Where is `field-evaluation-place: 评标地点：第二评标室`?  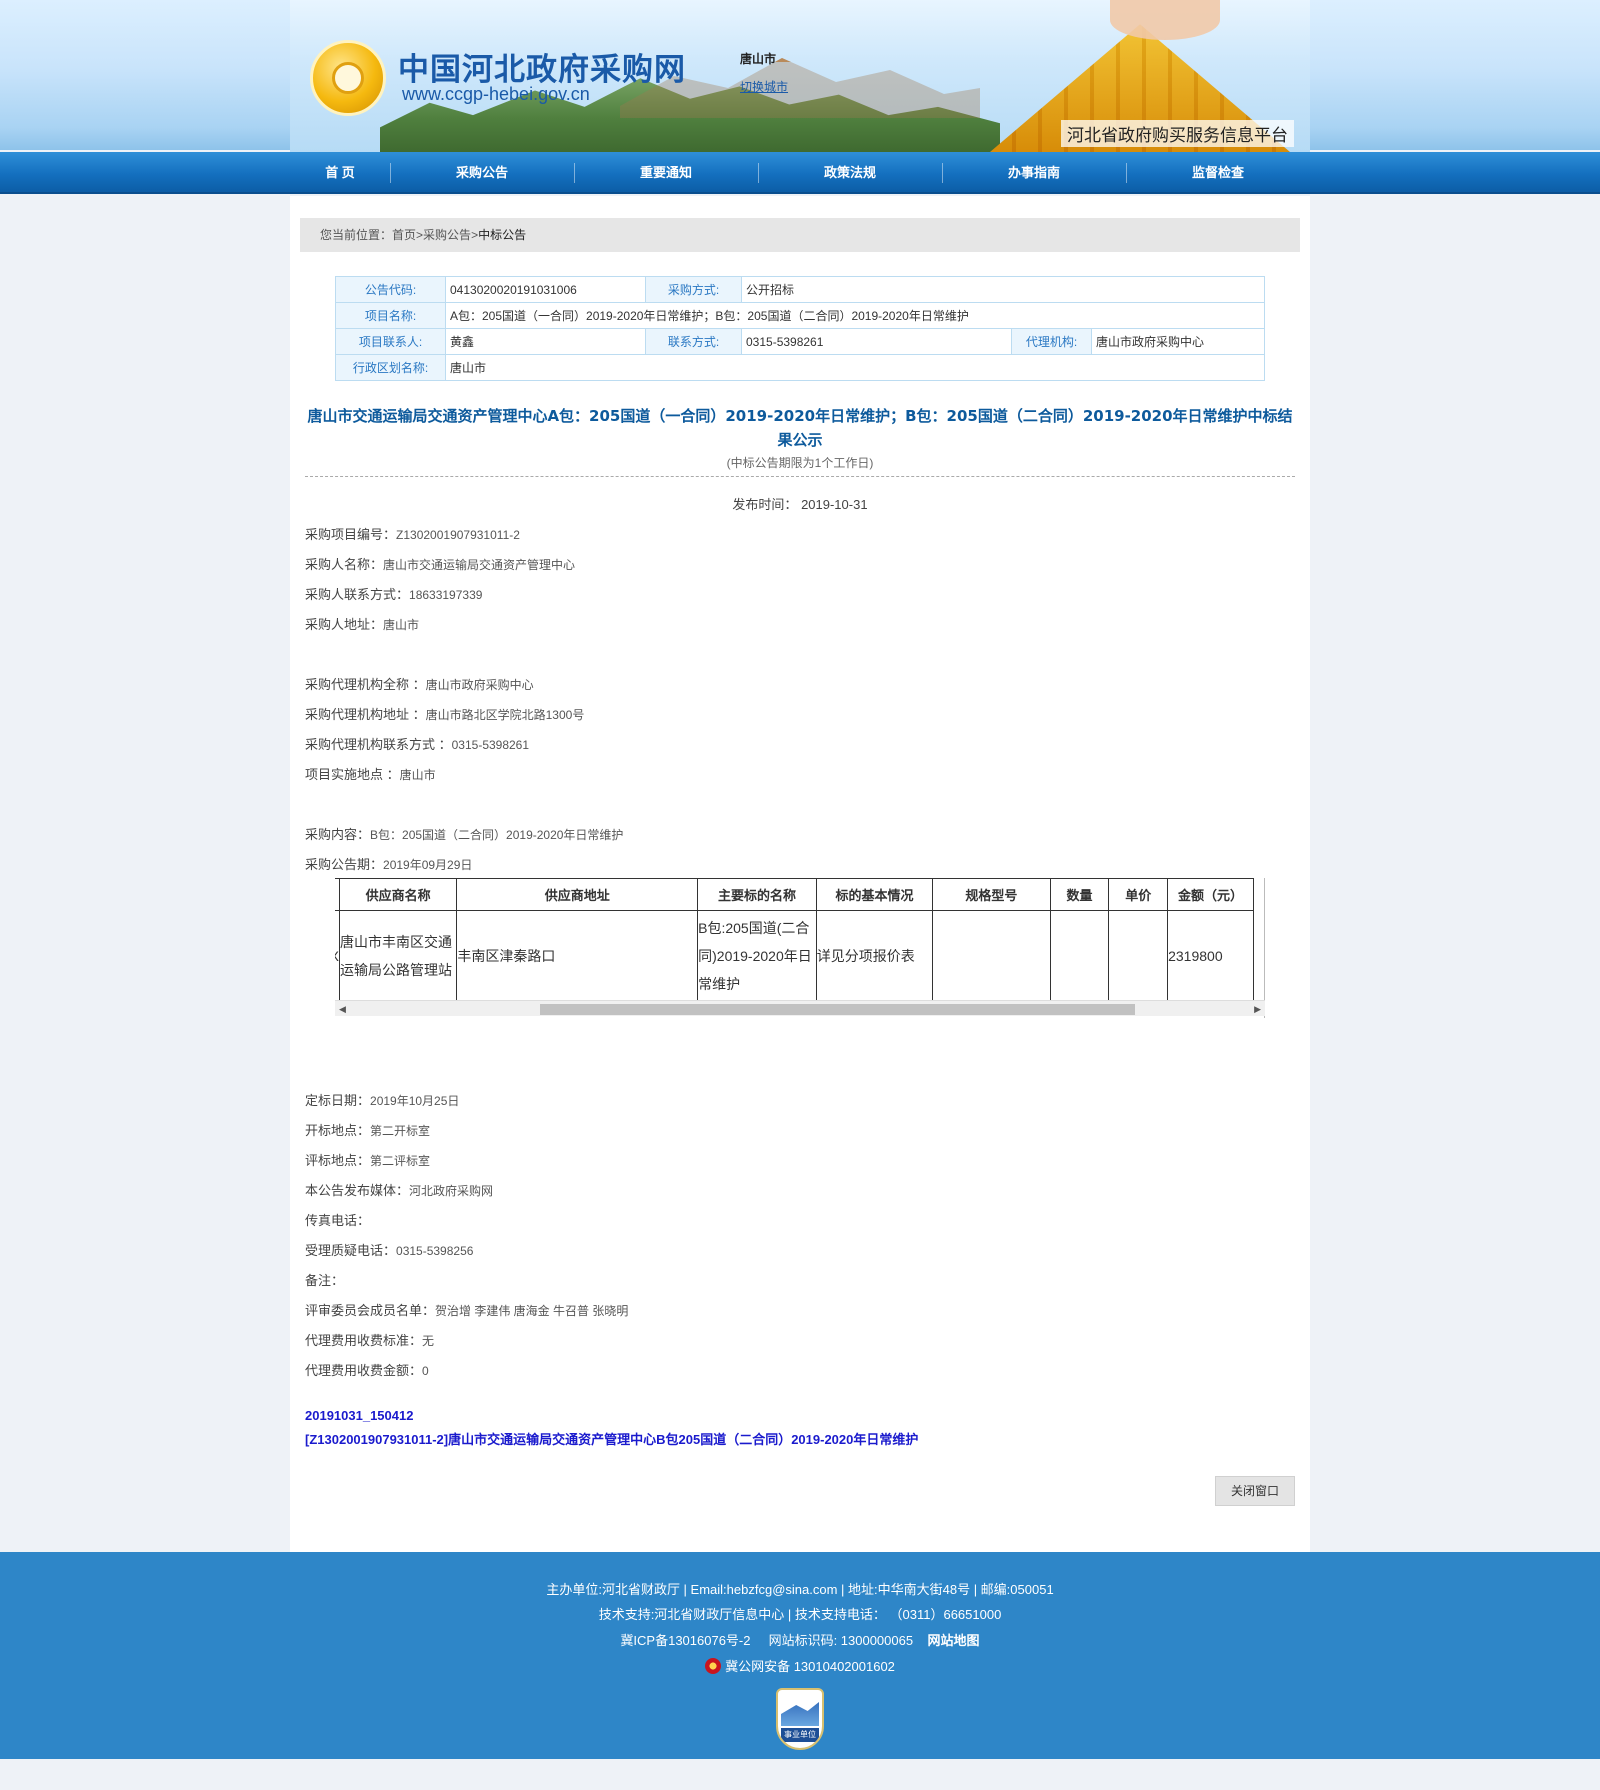 field-evaluation-place: 评标地点：第二评标室 is located at coordinates (368, 1160).